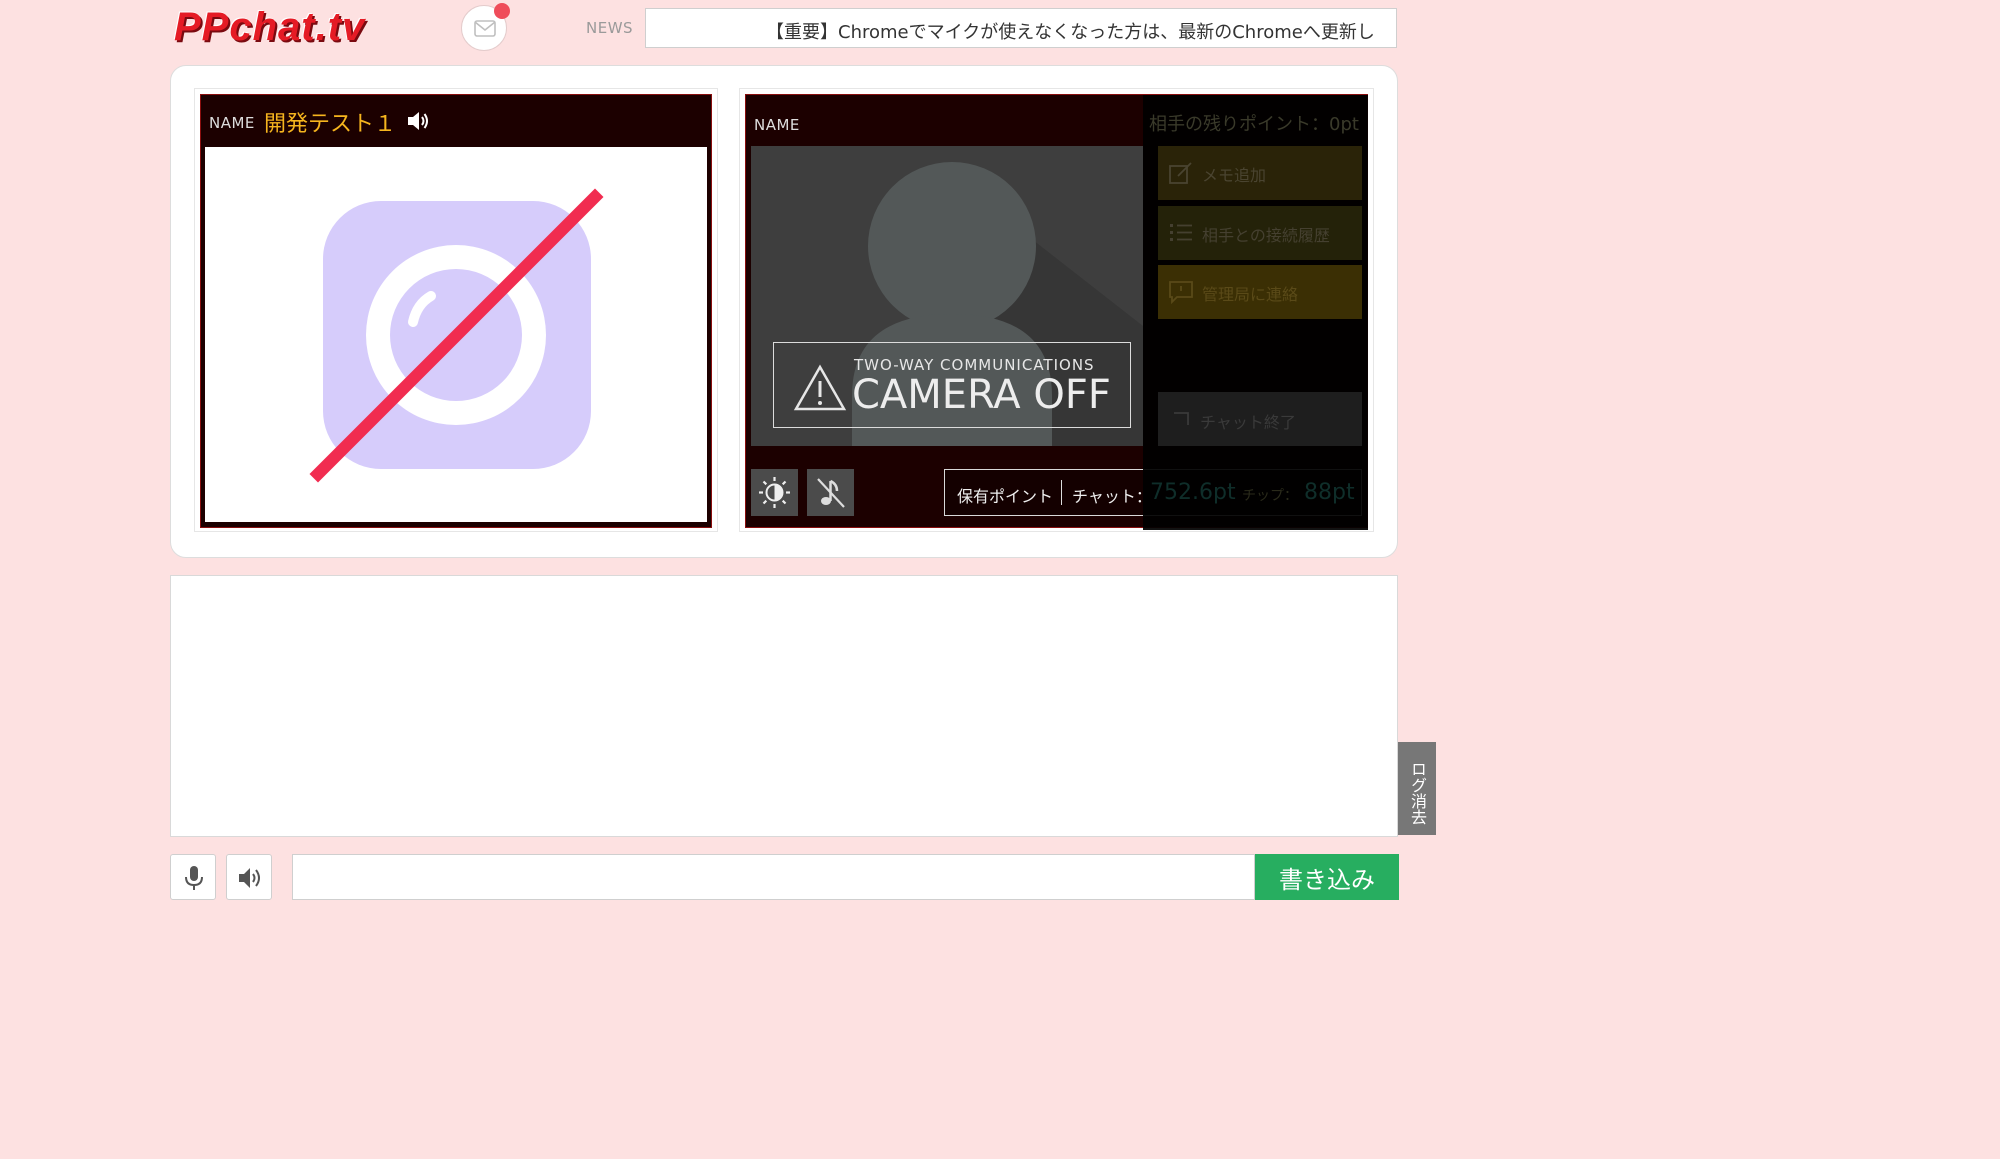 The height and width of the screenshot is (1159, 2000). Describe the element at coordinates (820, 387) in the screenshot. I see `warning-icon` at that location.